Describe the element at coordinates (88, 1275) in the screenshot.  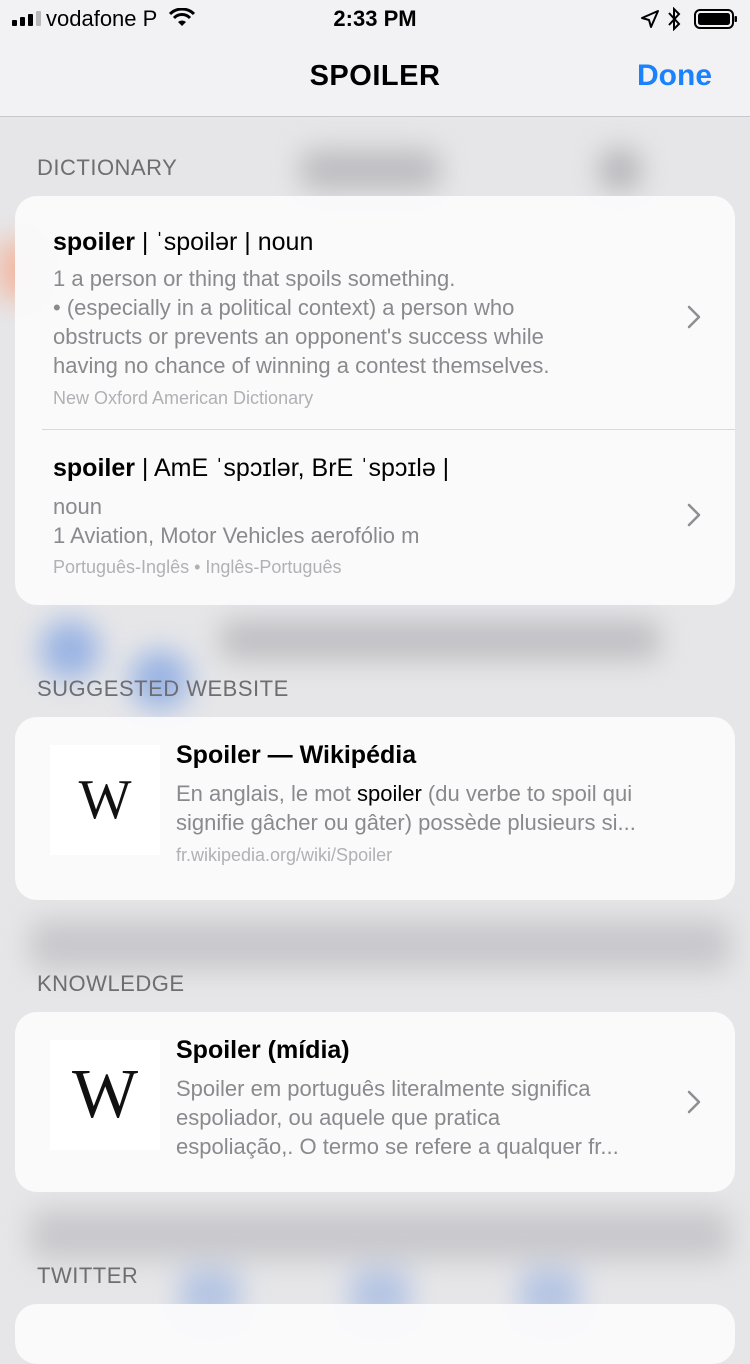
I see `section-header-twitter: TWITTER` at that location.